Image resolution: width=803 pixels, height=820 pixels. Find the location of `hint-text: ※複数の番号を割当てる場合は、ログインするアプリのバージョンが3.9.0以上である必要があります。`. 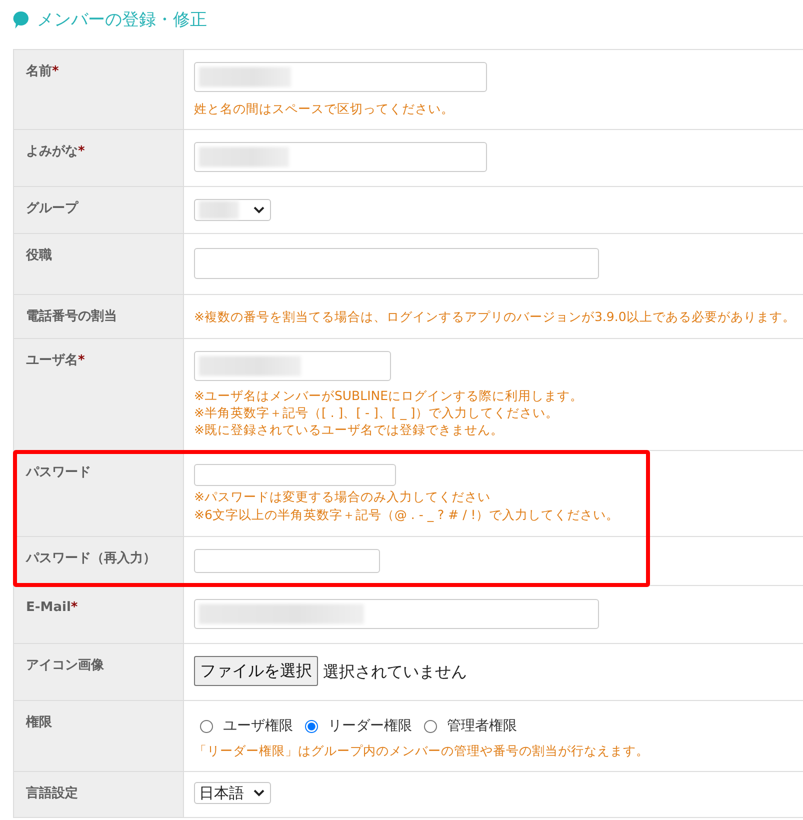

hint-text: ※複数の番号を割当てる場合は、ログインするアプリのバージョンが3.9.0以上である必要があります。 is located at coordinates (493, 316).